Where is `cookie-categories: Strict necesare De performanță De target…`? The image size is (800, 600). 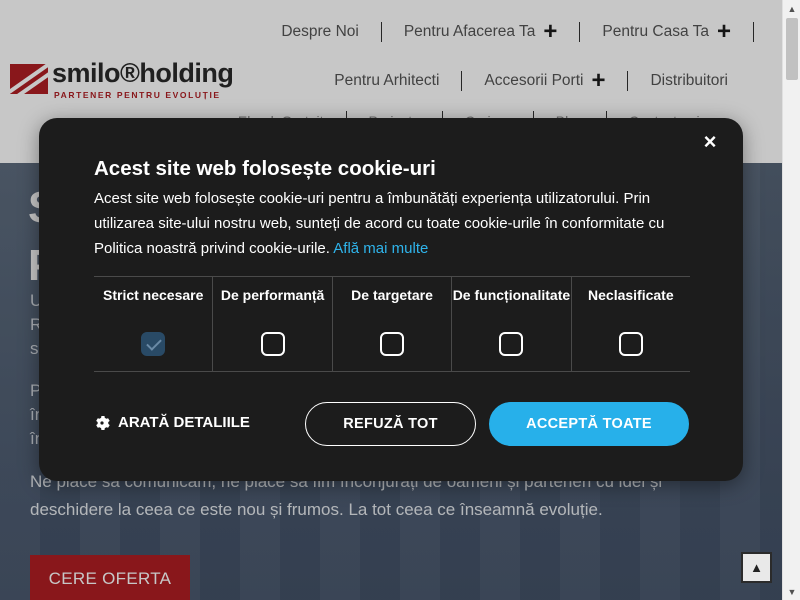 cookie-categories: Strict necesare De performanță De target… is located at coordinates (392, 324).